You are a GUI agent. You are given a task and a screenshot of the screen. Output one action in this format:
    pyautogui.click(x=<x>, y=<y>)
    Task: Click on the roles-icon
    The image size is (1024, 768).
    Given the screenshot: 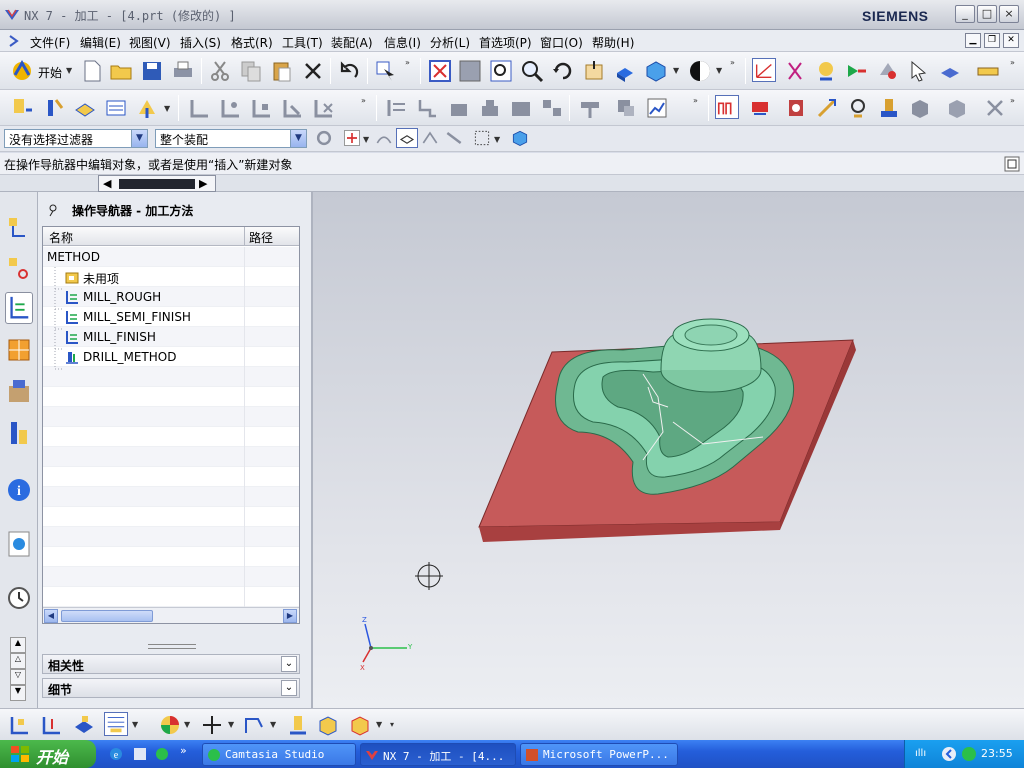 What is the action you would take?
    pyautogui.click(x=19, y=434)
    